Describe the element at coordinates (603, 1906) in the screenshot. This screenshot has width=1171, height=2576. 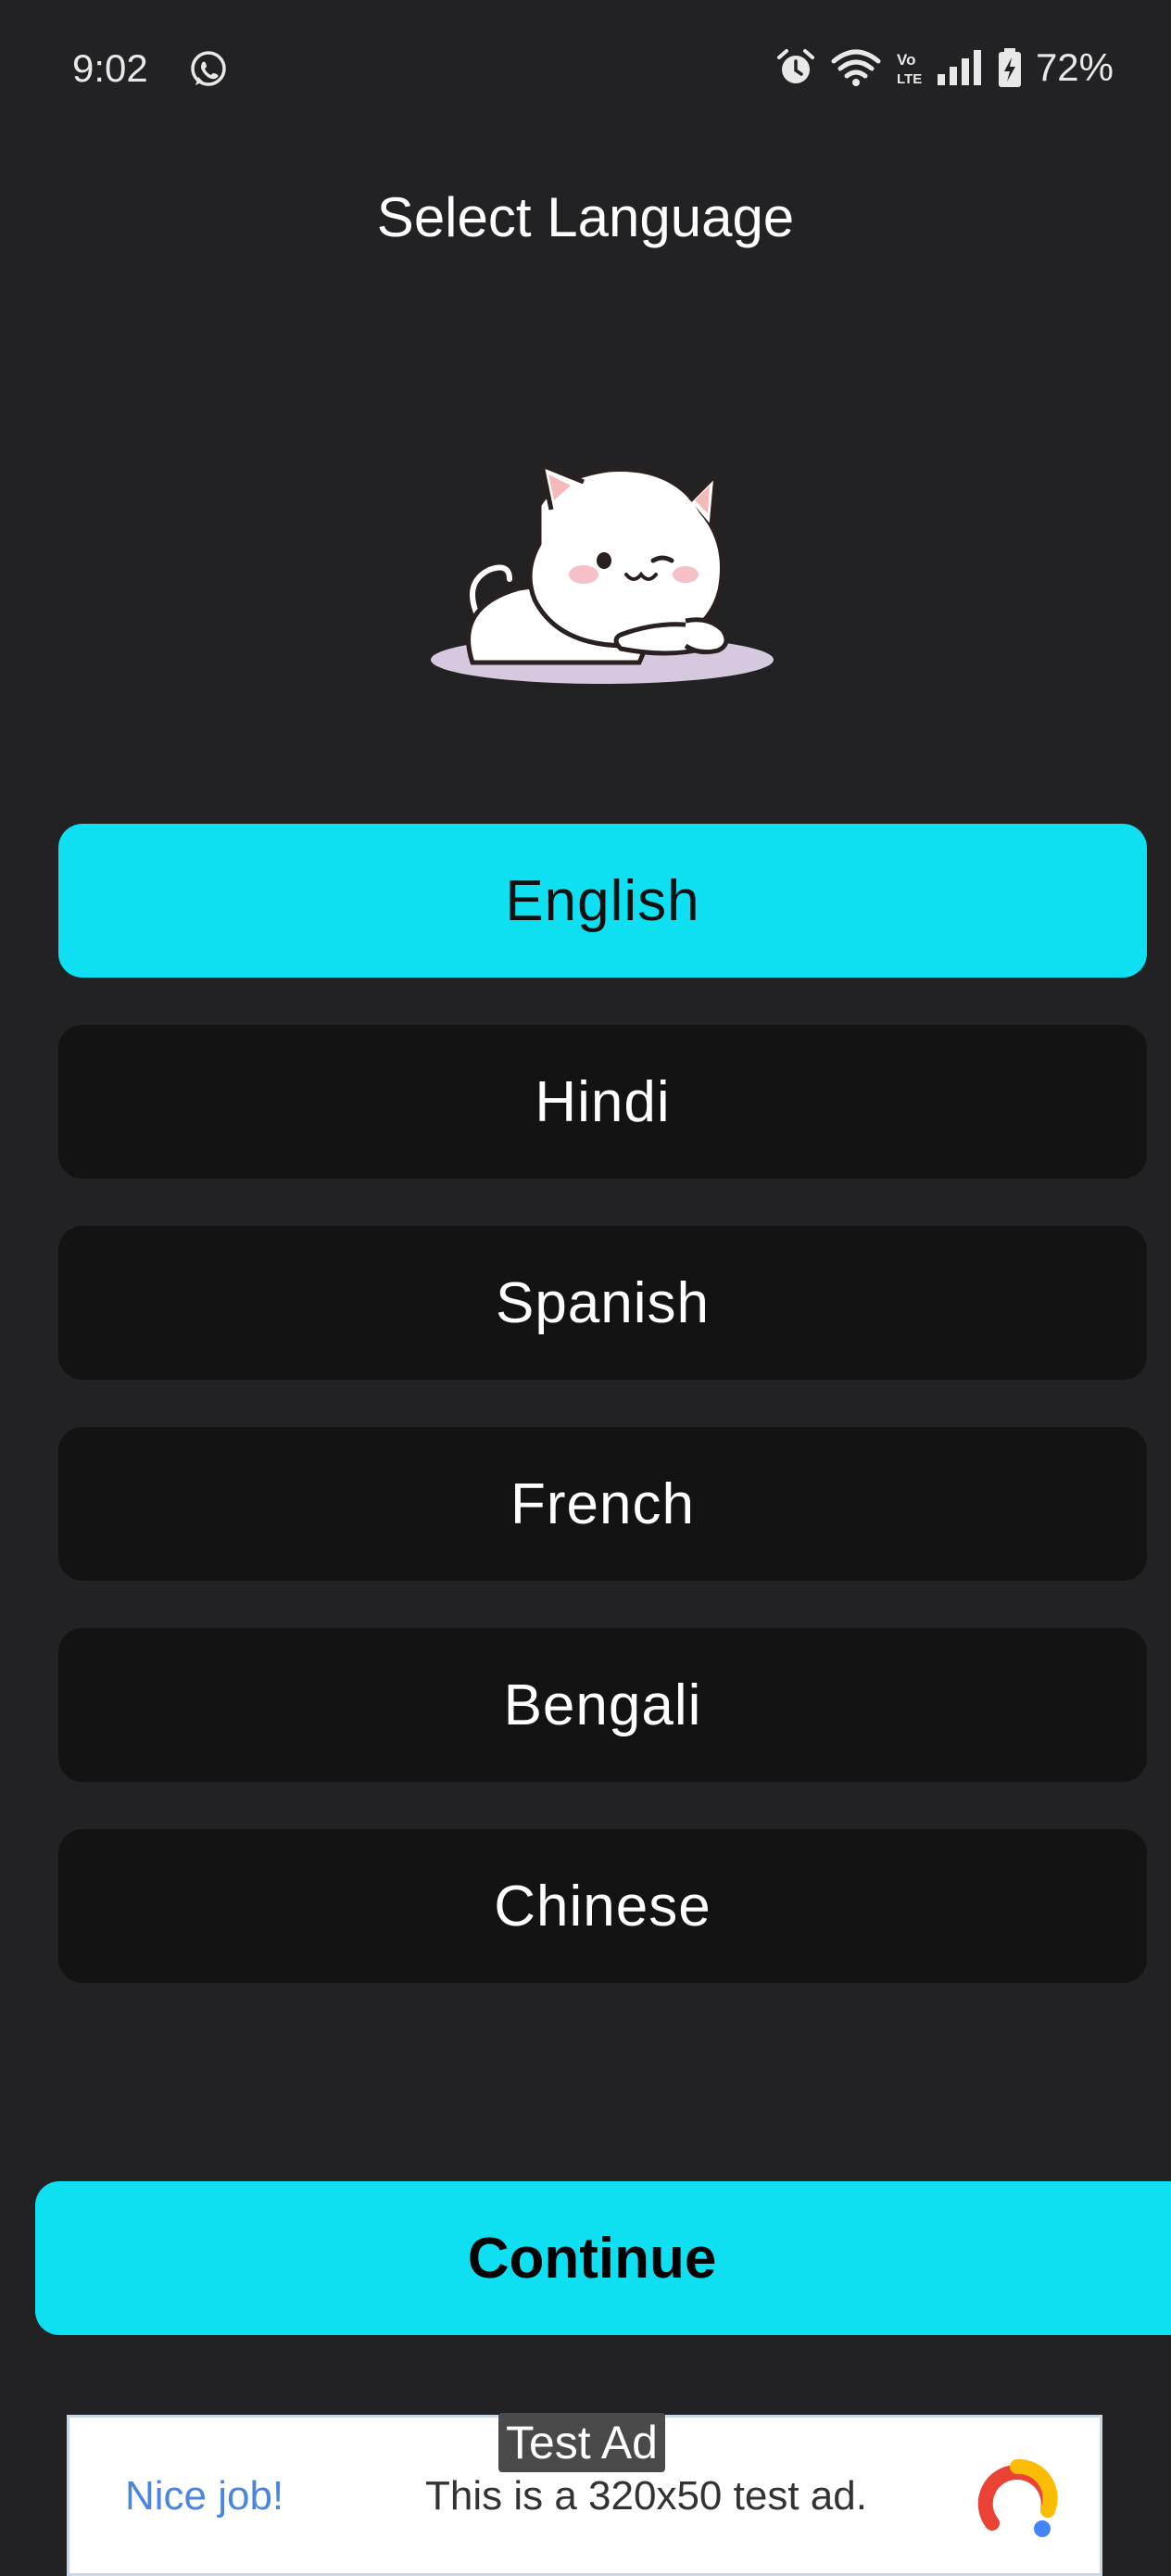
I see `language-option-chinese: Chinese` at that location.